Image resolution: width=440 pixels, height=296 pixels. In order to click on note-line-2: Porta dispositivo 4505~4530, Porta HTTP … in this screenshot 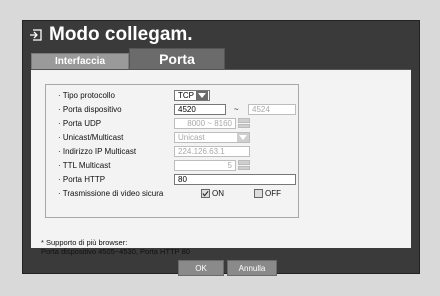, I will do `click(115, 251)`.